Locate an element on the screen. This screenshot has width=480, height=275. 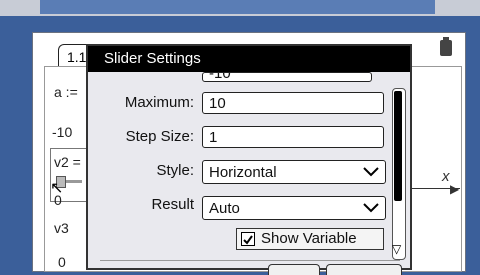
variable-v3-text: v3 is located at coordinates (61, 228).